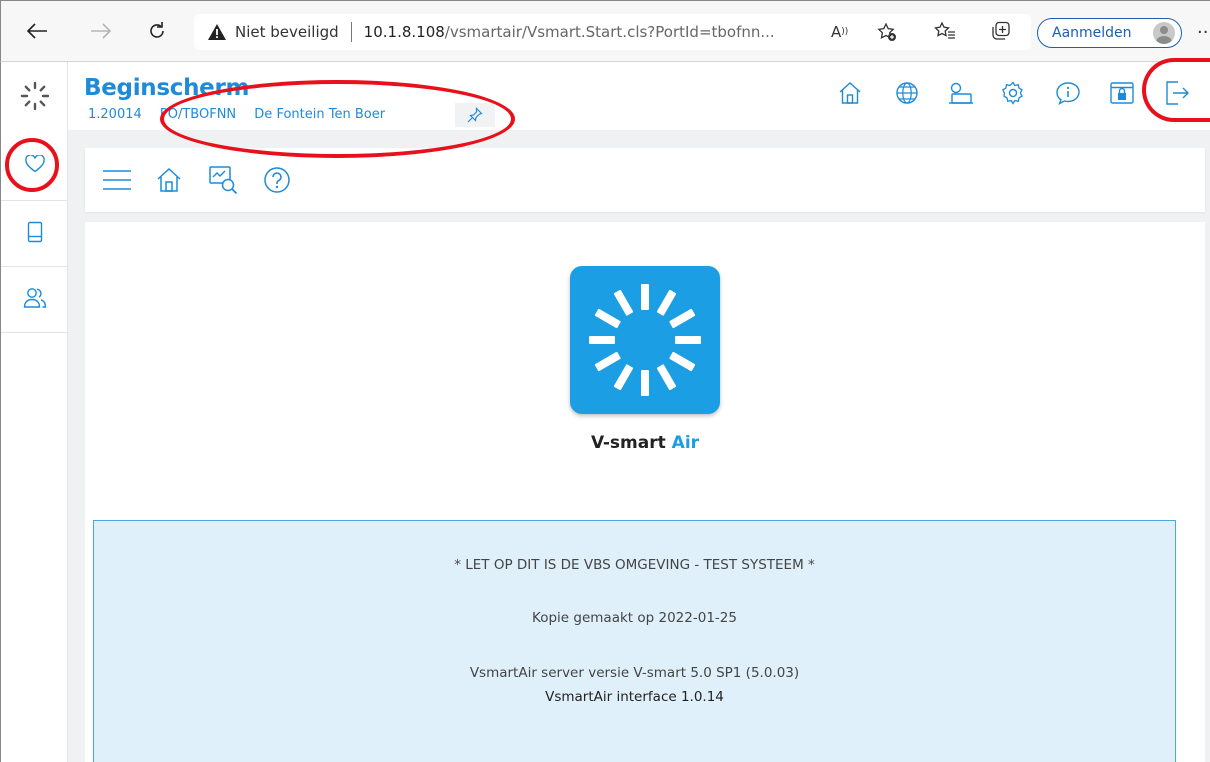  Describe the element at coordinates (1122, 93) in the screenshot. I see `lock-screen-icon` at that location.